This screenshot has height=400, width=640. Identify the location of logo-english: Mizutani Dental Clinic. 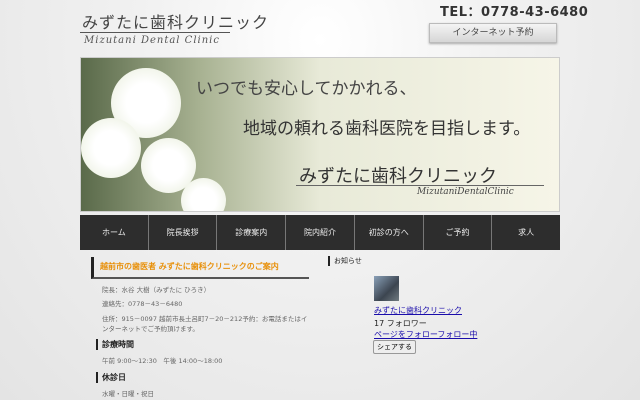
(152, 40).